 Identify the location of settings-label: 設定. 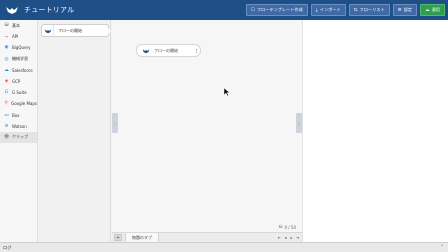
(408, 9).